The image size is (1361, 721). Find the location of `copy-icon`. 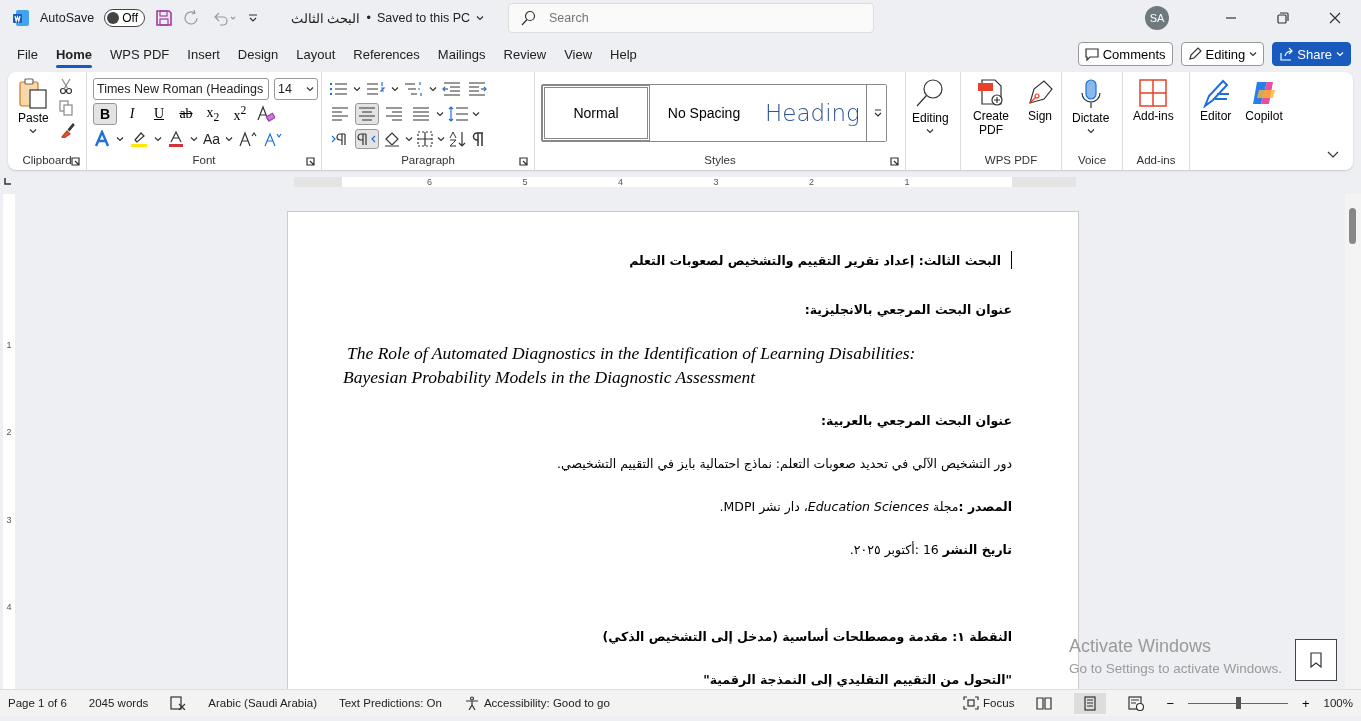

copy-icon is located at coordinates (65, 108).